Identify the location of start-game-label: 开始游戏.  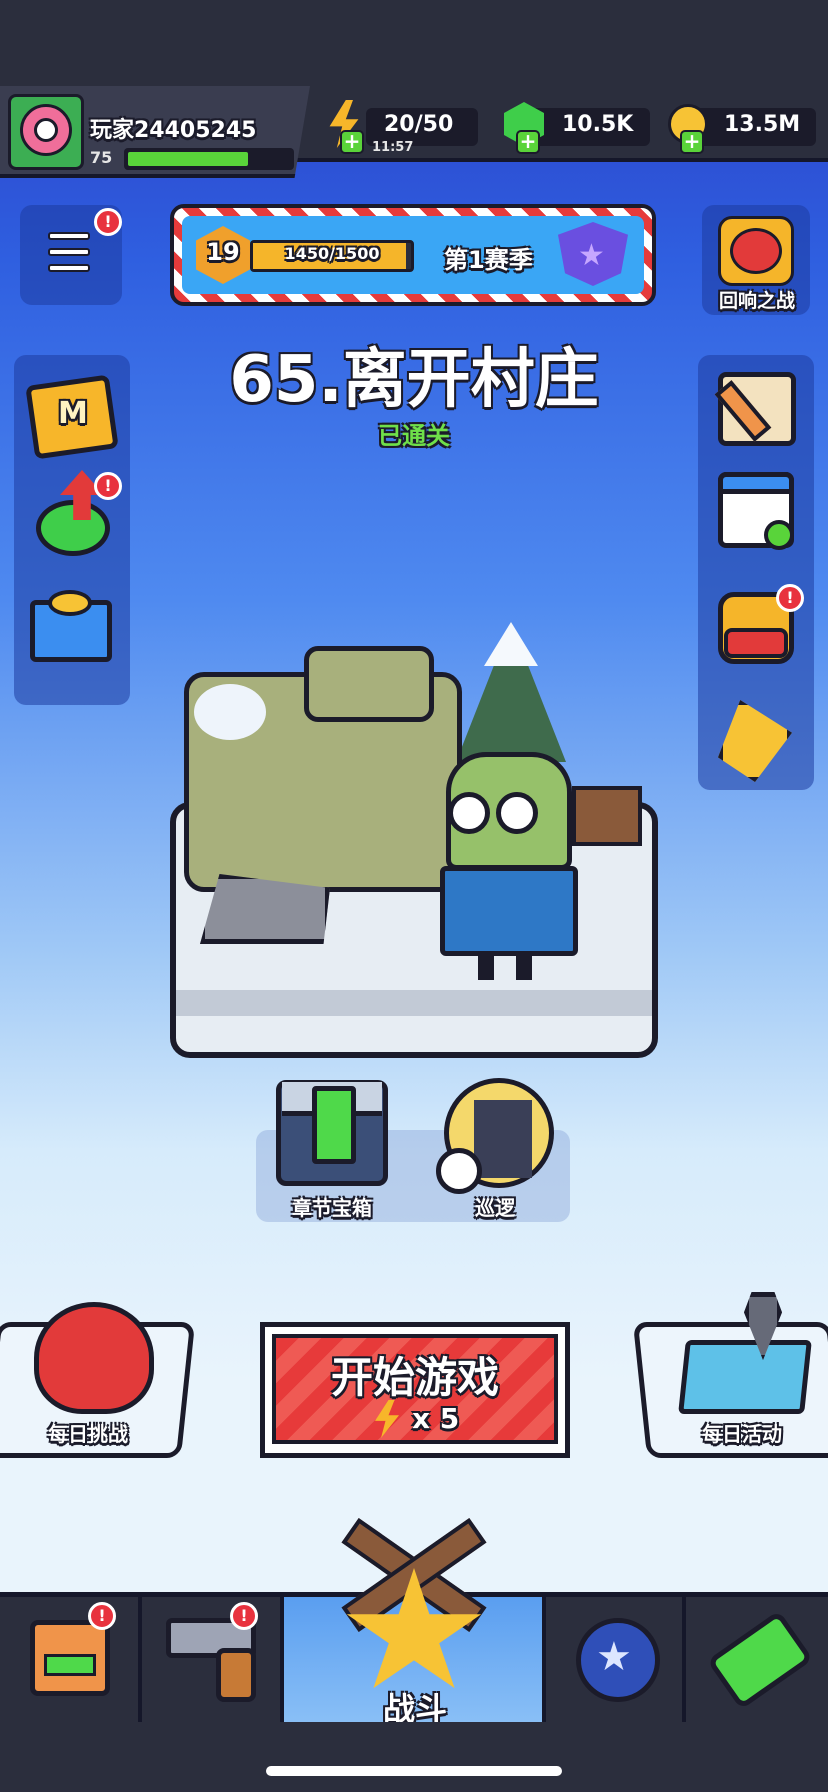
(414, 1377).